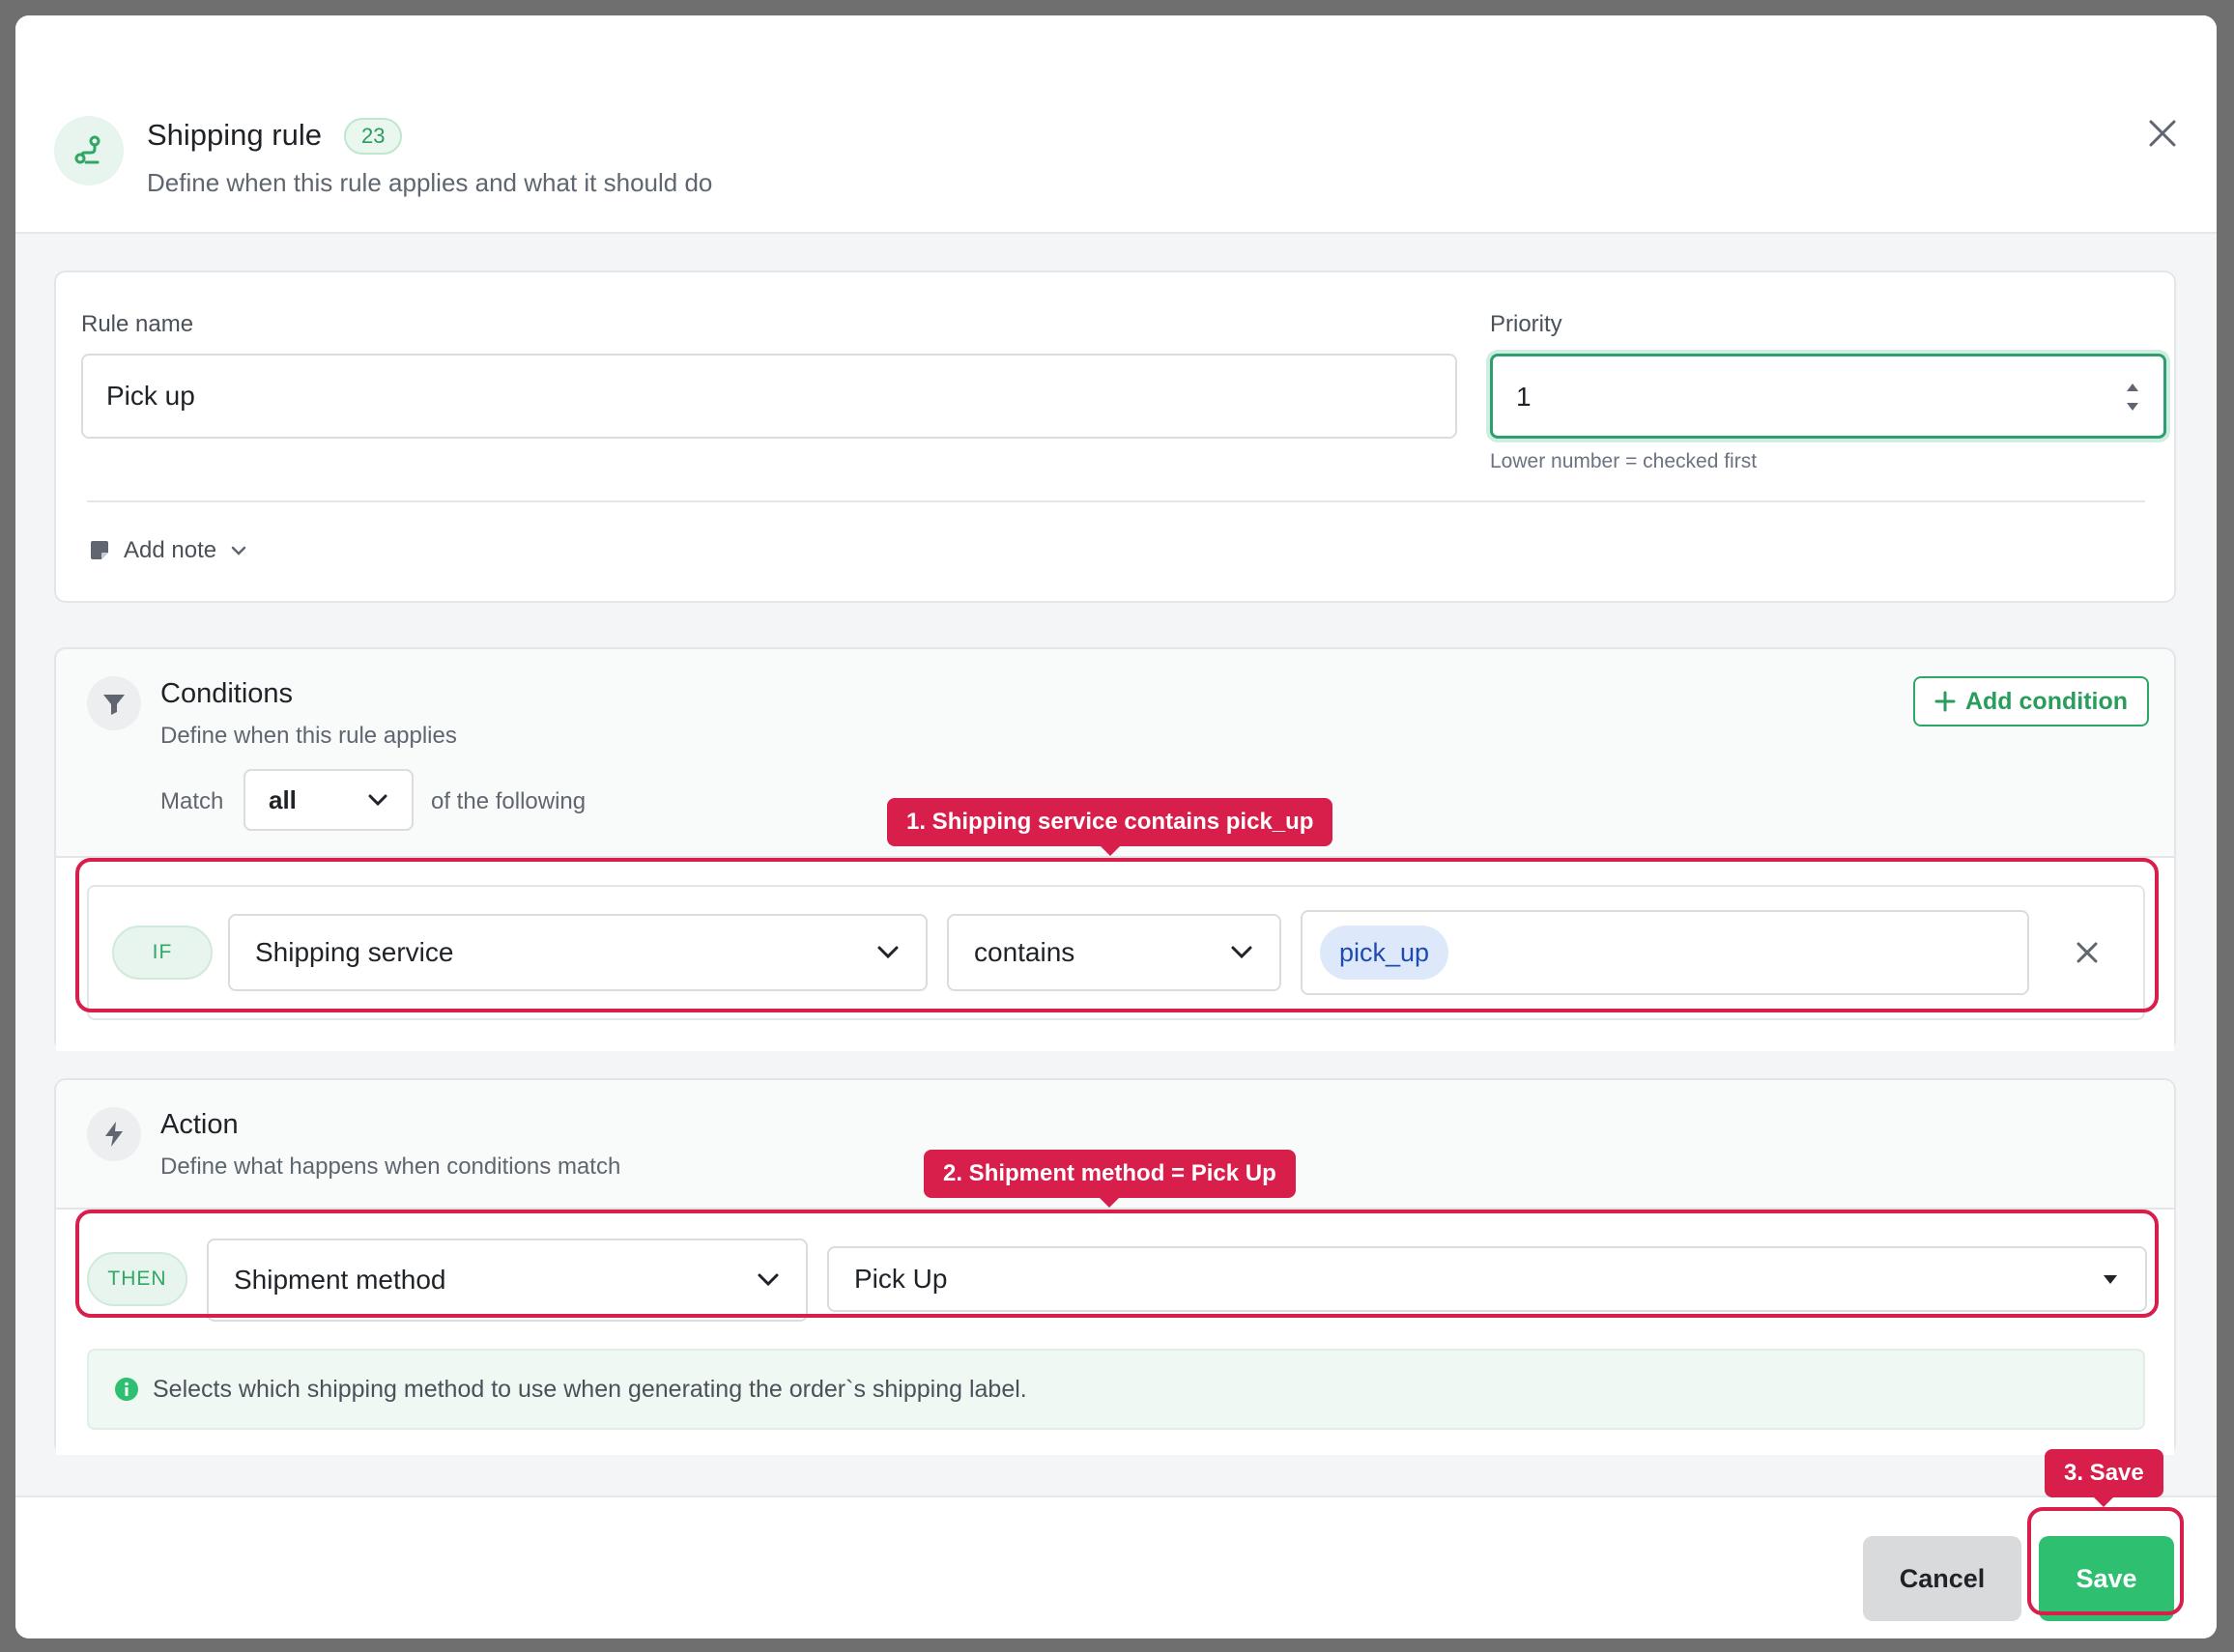 Image resolution: width=2234 pixels, height=1652 pixels. What do you see at coordinates (1665, 952) in the screenshot?
I see `condition-value-input: pick_up` at bounding box center [1665, 952].